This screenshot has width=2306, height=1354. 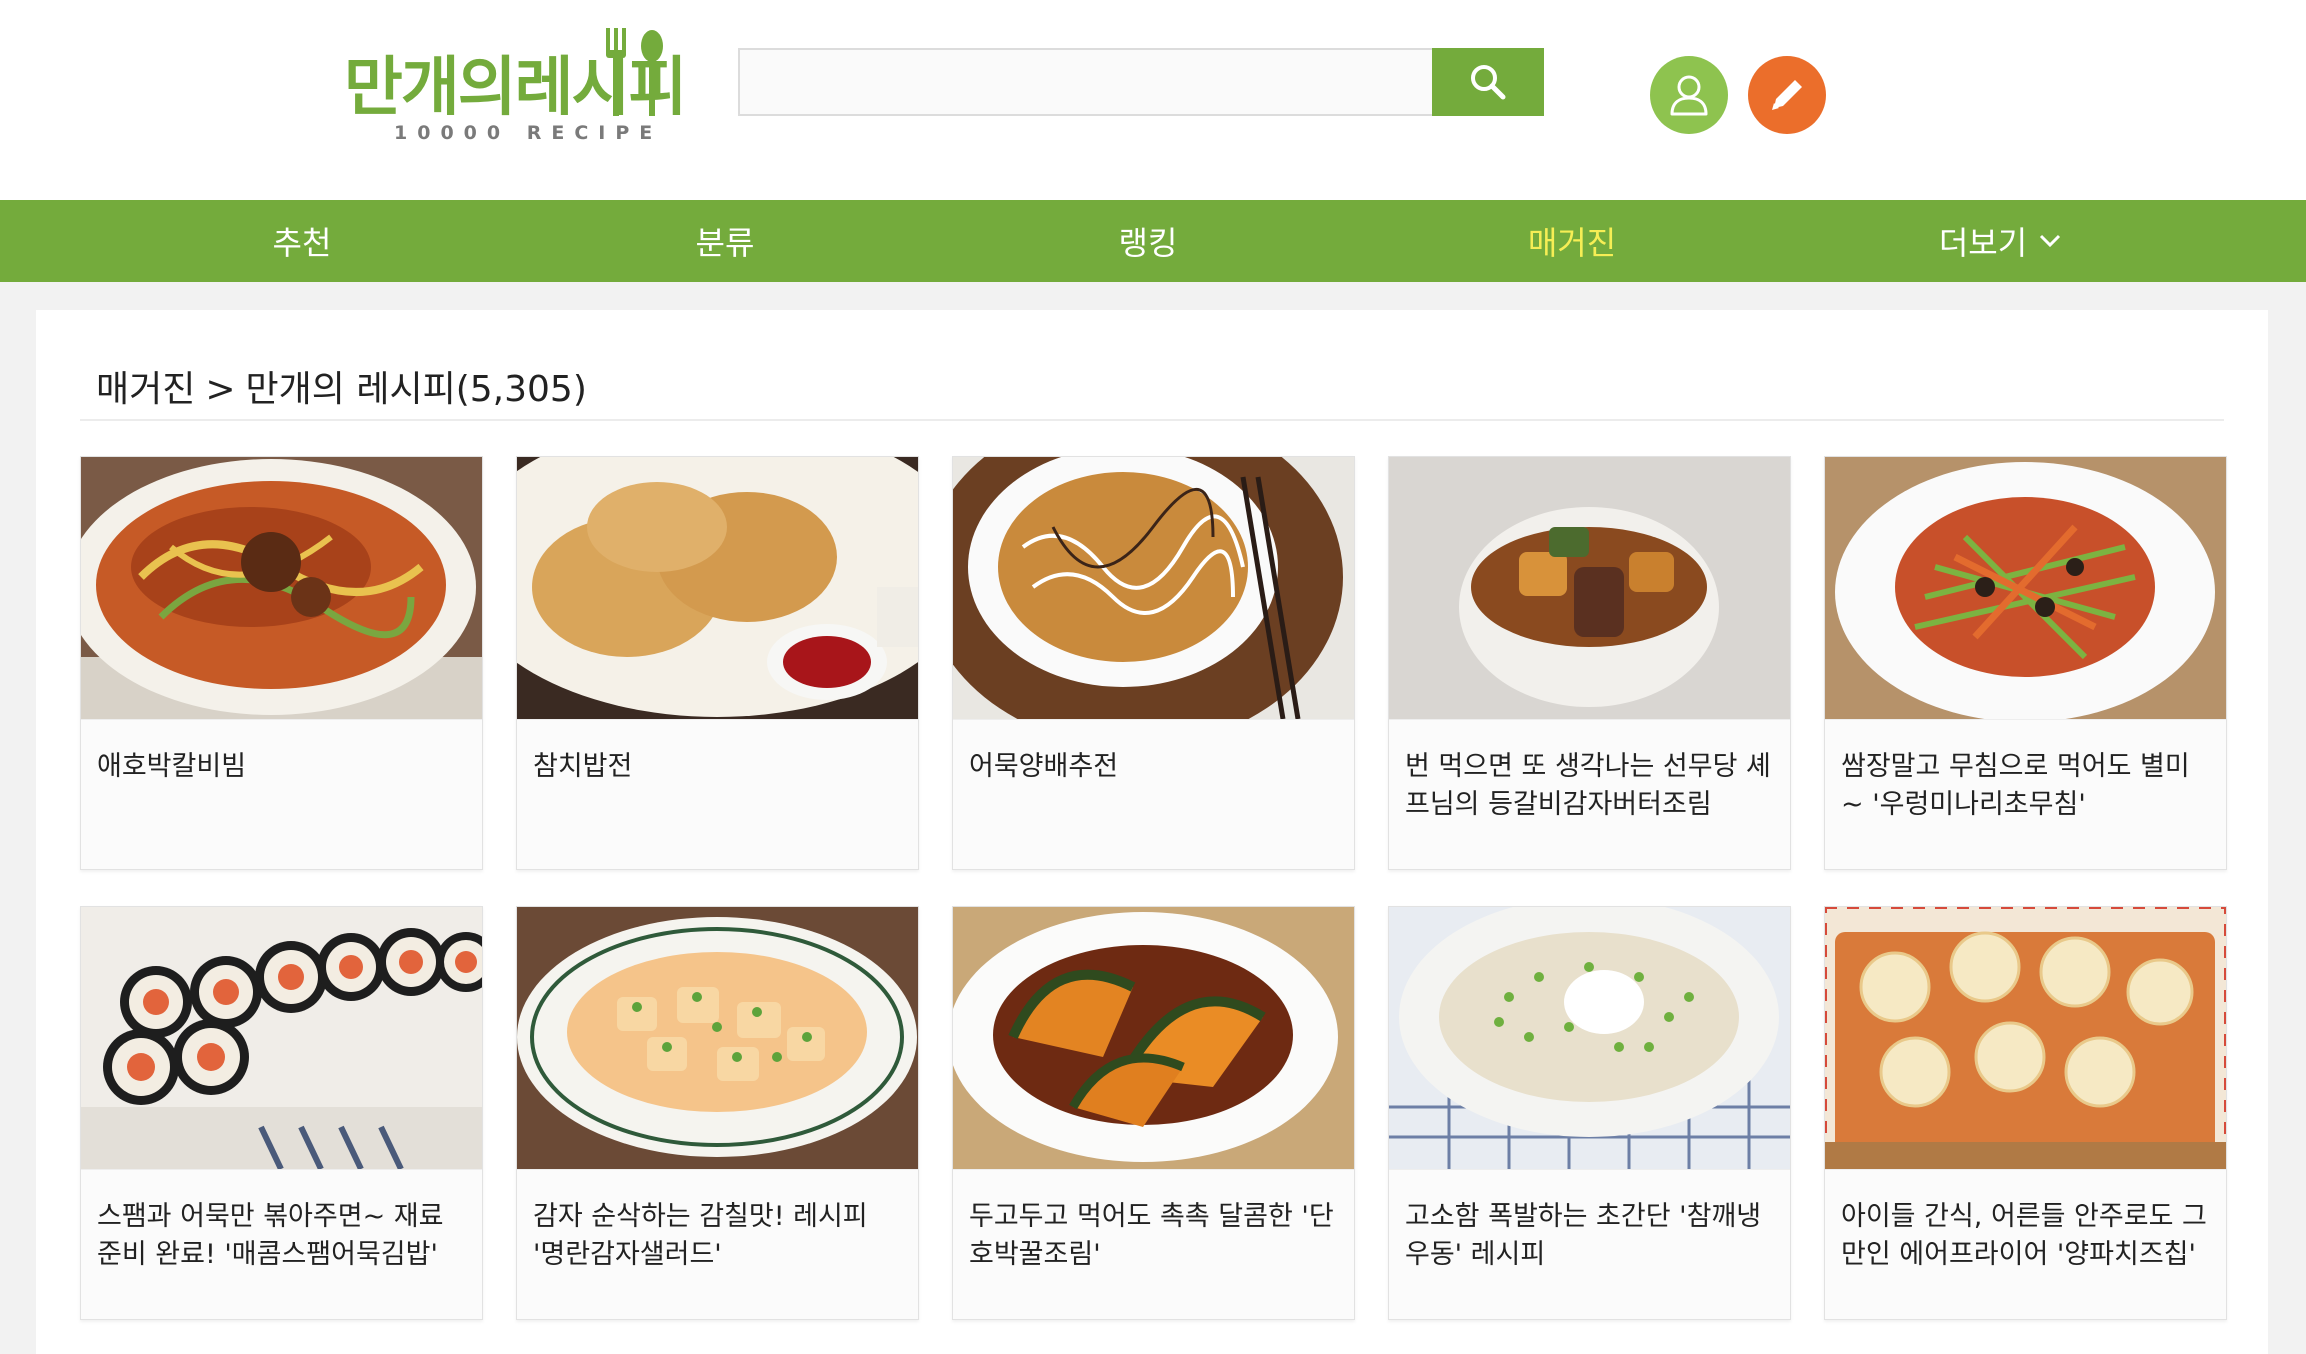 I want to click on nav-item-label: 매거진, so click(x=1572, y=243).